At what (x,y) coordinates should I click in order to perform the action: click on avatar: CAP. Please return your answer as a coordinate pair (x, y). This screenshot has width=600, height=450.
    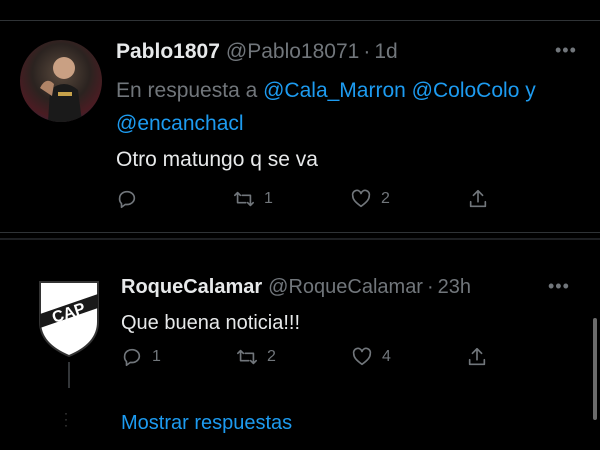
    Looking at the image, I should click on (69, 318).